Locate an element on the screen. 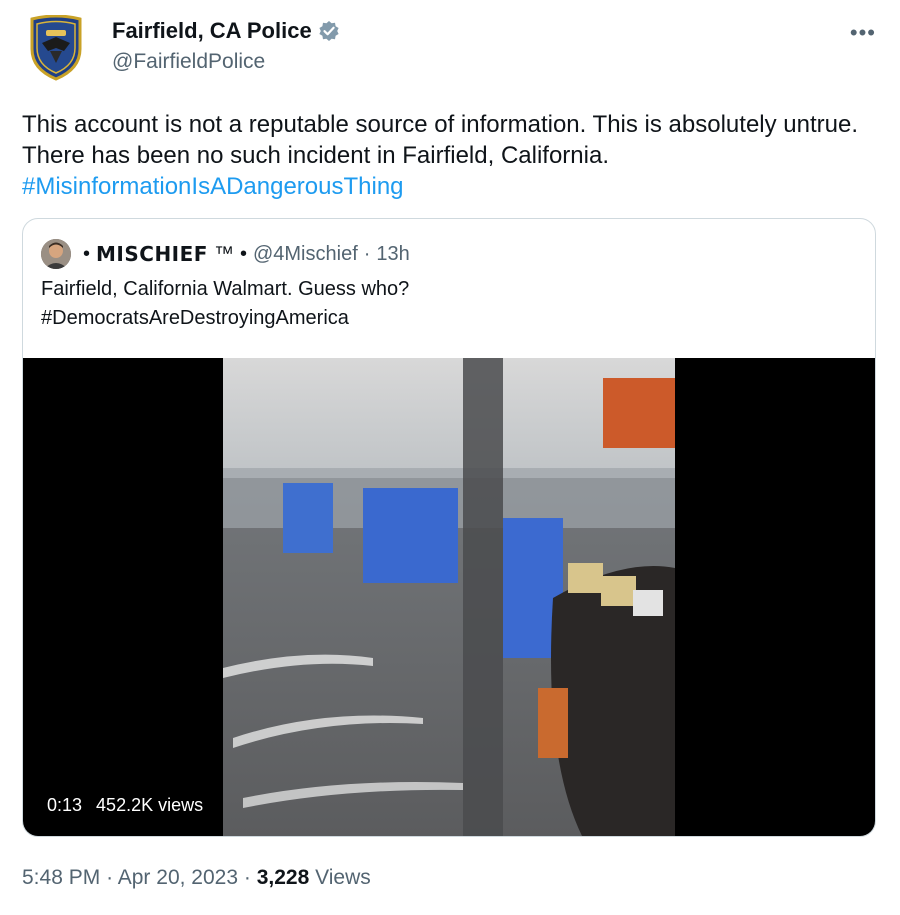 This screenshot has height=915, width=900. quoted-tweet-header: • MISCHIEF ™ • @4Mischief · 13h is located at coordinates (225, 254).